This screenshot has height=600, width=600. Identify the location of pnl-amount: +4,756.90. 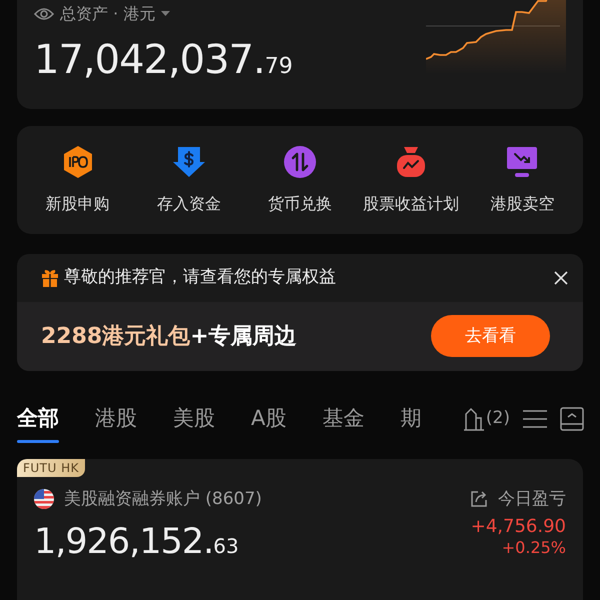
(518, 527).